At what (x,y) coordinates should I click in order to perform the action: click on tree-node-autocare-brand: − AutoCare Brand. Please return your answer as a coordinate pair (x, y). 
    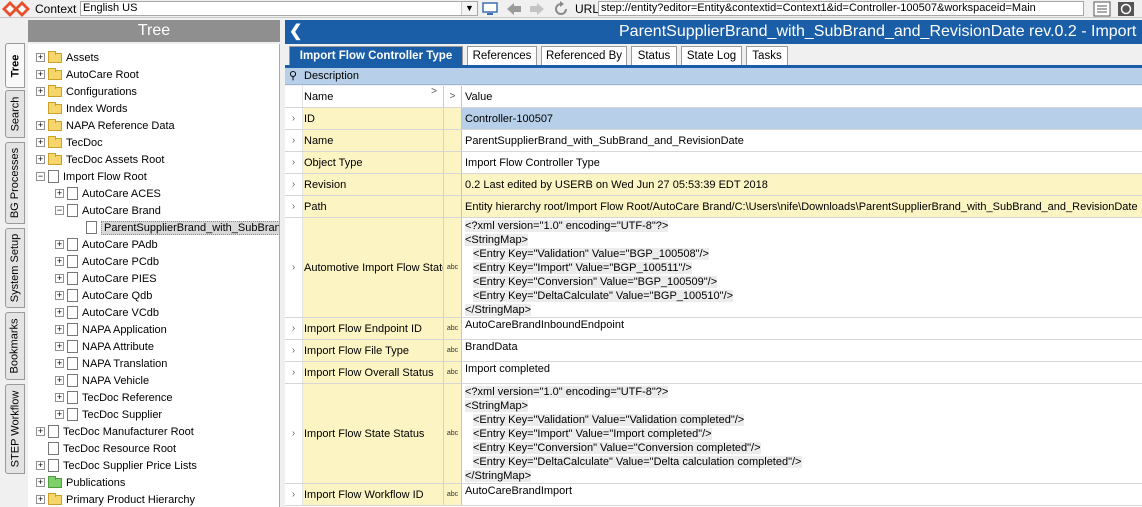
    Looking at the image, I should click on (108, 210).